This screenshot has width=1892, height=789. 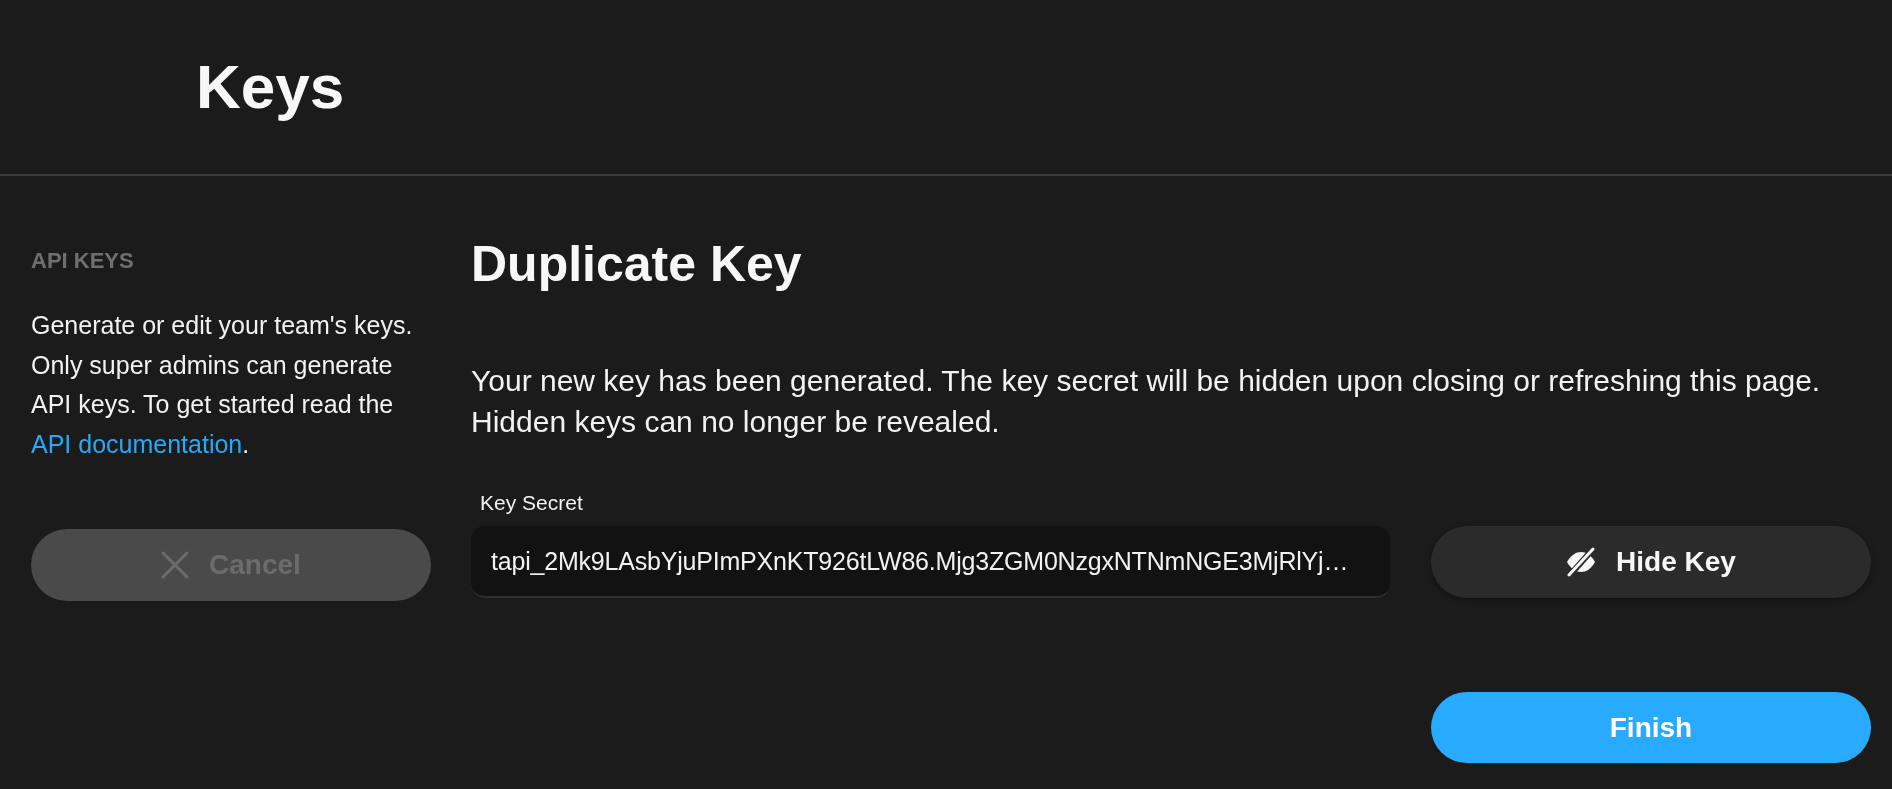 I want to click on api-documentation-link: API documentation, so click(x=137, y=443).